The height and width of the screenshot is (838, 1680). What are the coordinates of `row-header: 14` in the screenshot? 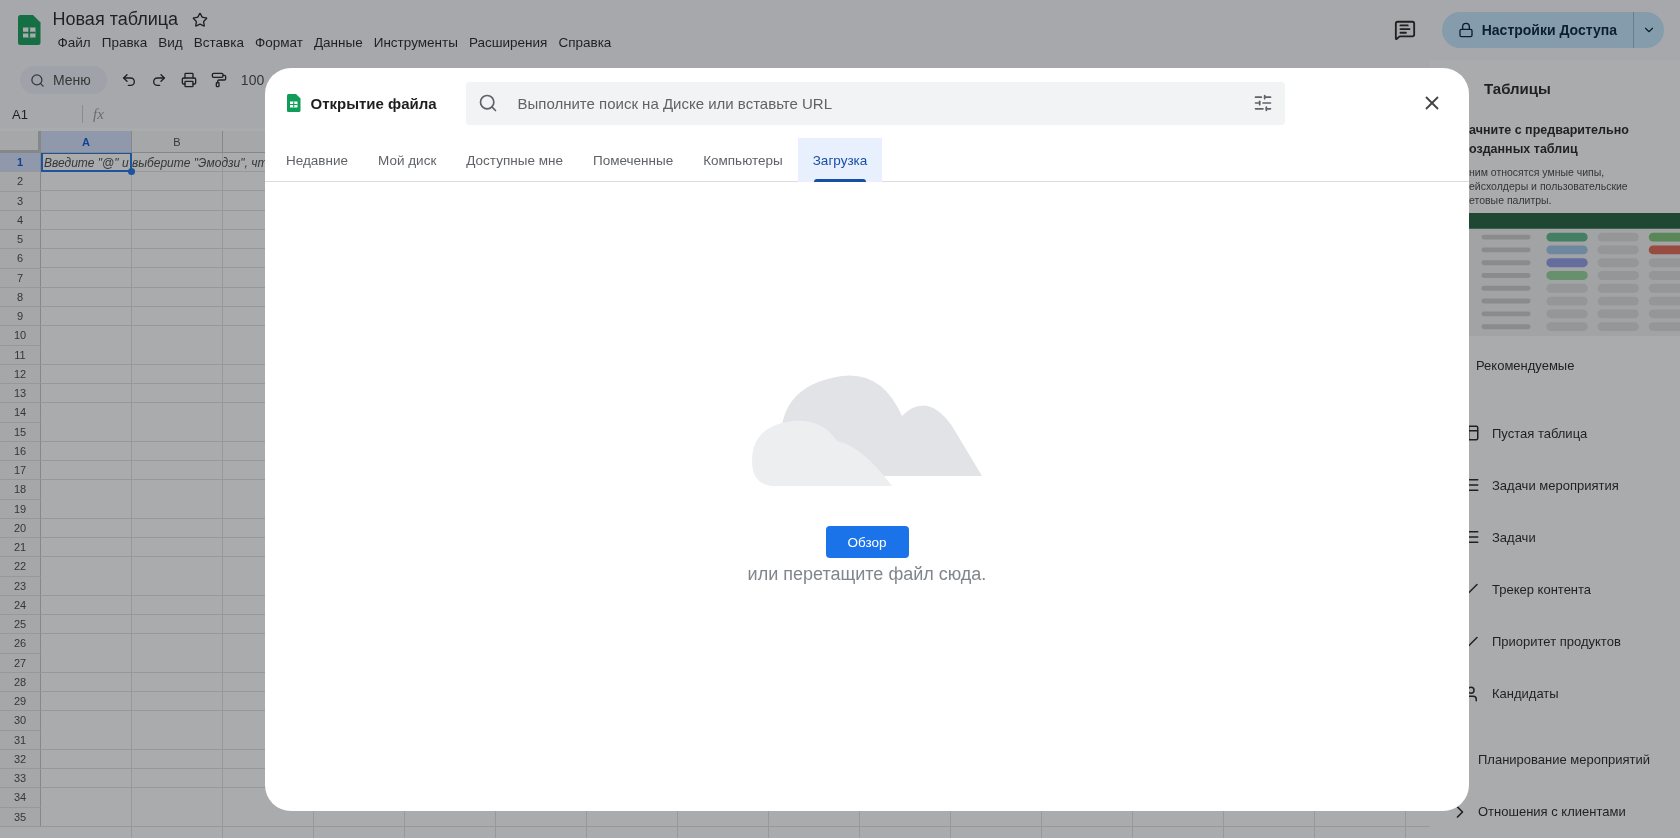 It's located at (20, 413).